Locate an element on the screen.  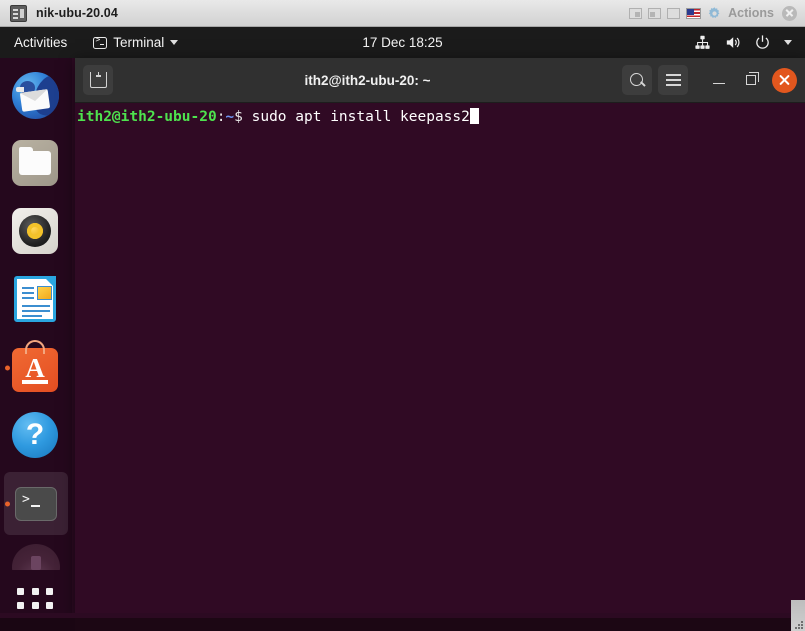
app-menu-terminal: Terminal is located at coordinates (136, 42).